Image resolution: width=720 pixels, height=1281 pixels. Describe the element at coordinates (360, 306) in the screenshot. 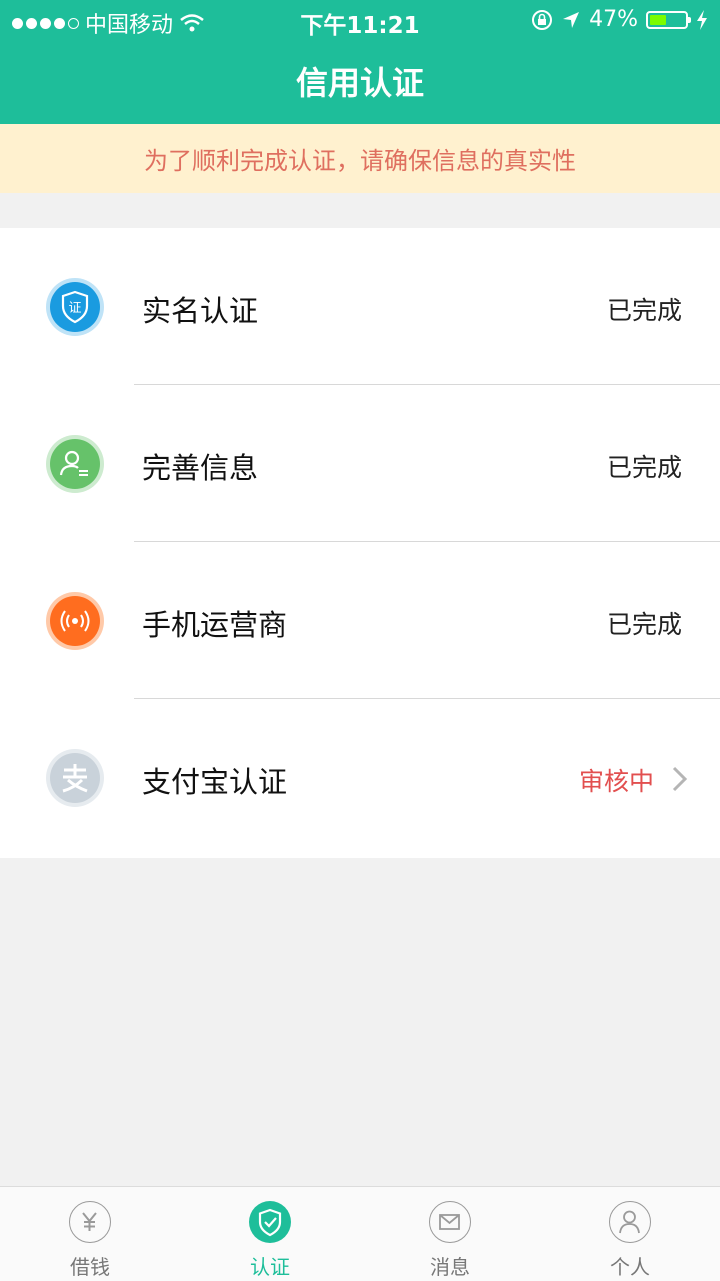

I see `list-item-real-name: 证 实名认证 已完成` at that location.